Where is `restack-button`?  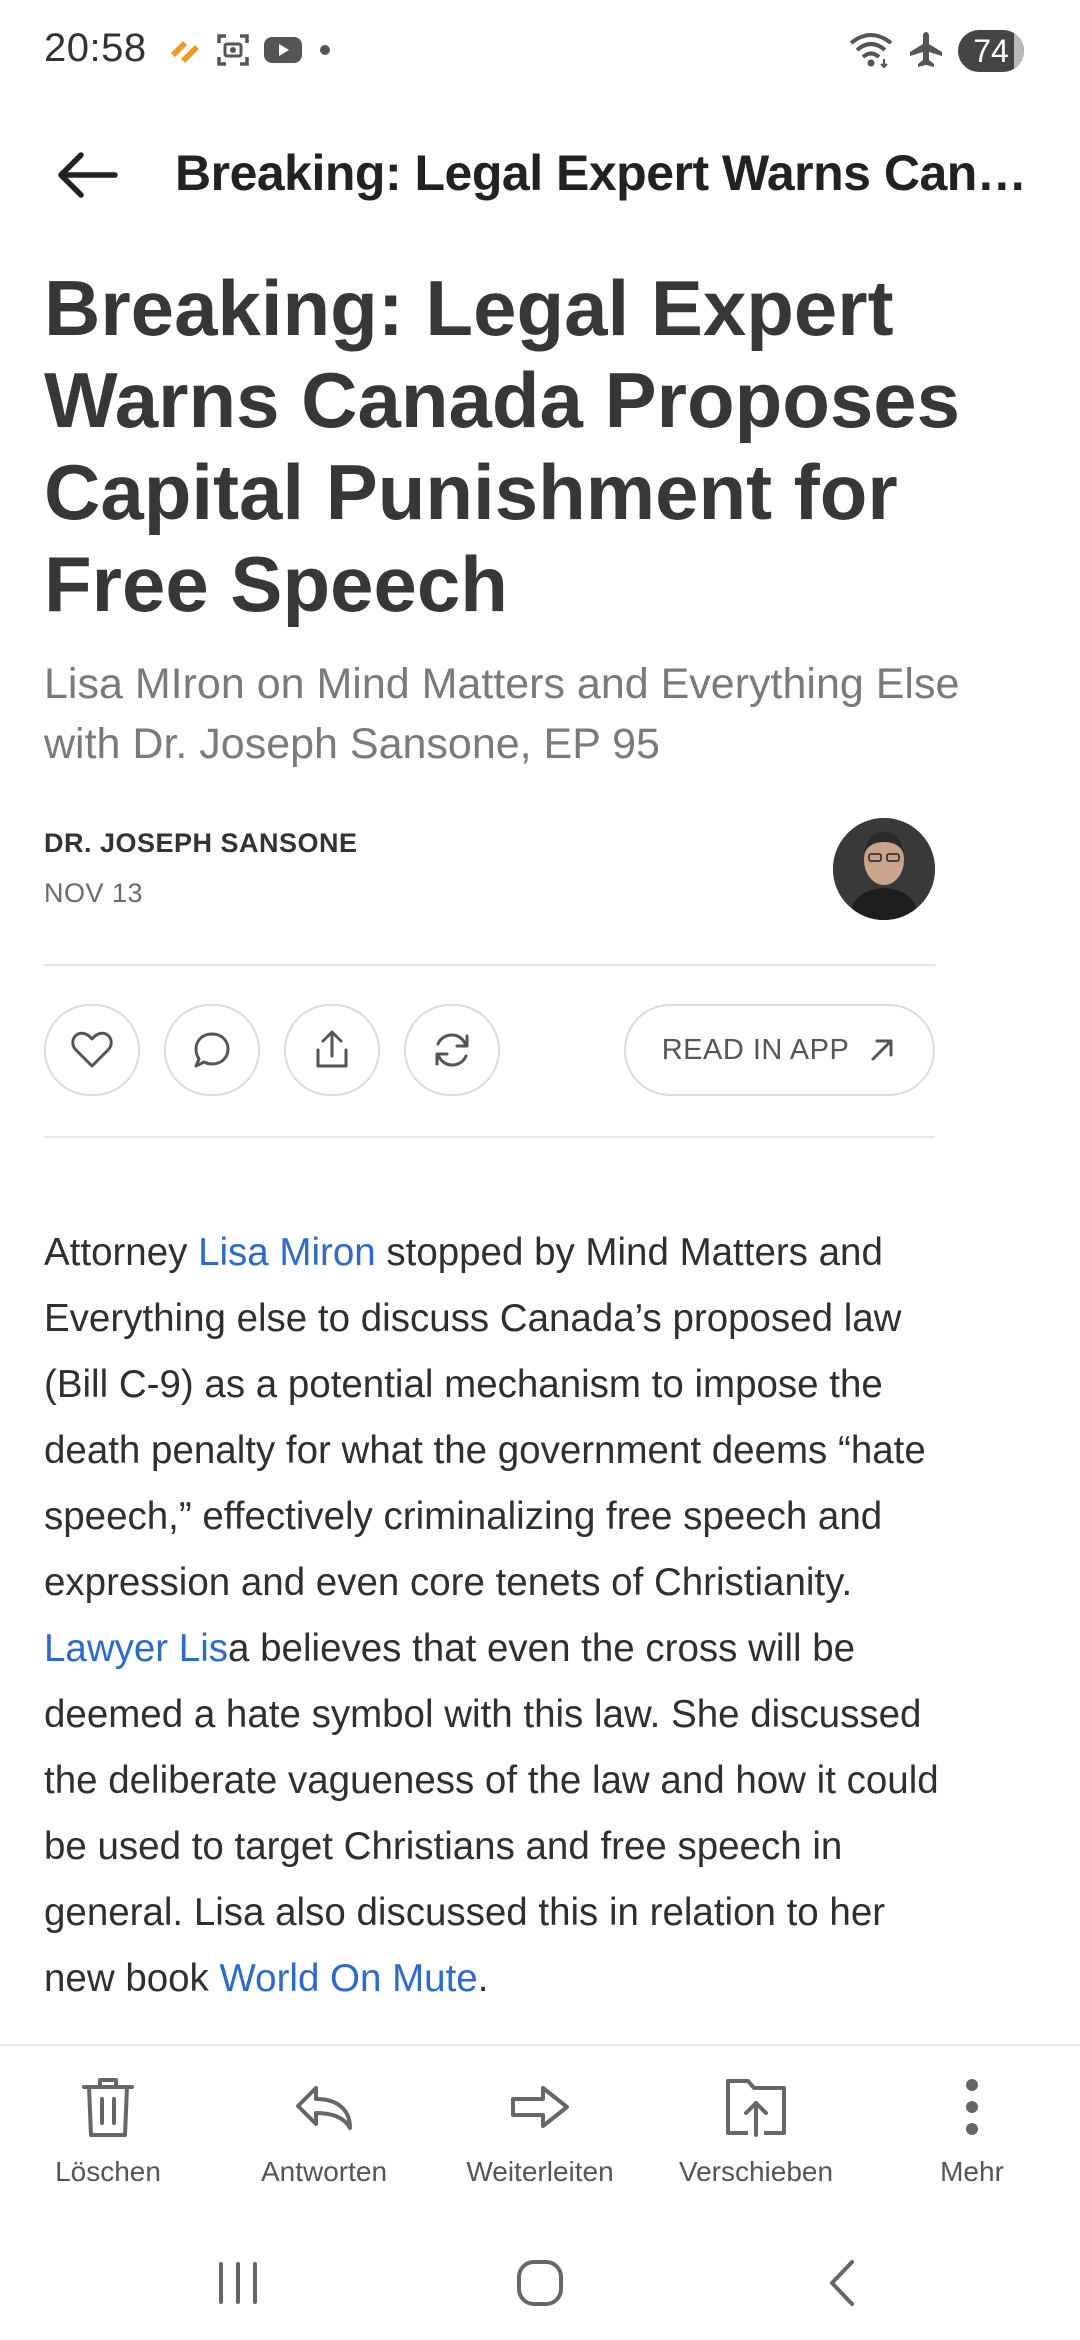 restack-button is located at coordinates (452, 1050).